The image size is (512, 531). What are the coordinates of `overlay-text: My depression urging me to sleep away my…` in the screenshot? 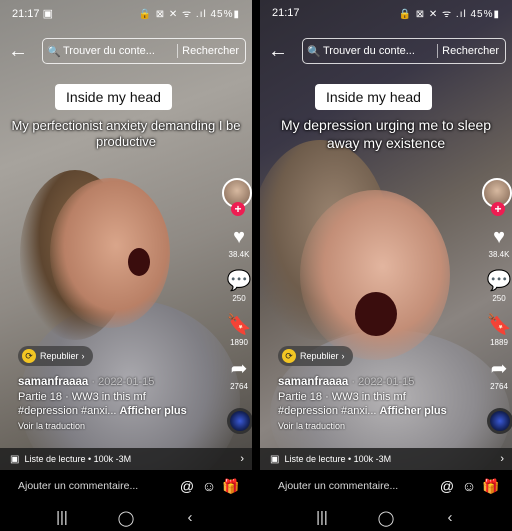 It's located at (386, 134).